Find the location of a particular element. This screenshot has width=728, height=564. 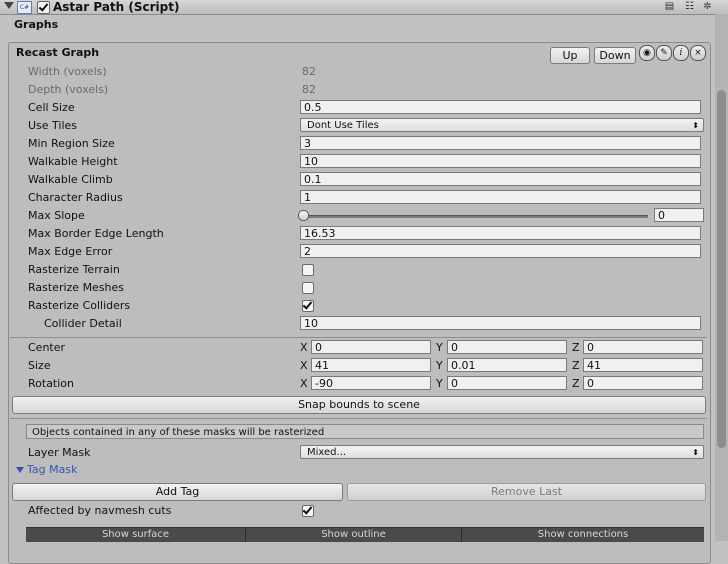

info-icon: i is located at coordinates (681, 53).